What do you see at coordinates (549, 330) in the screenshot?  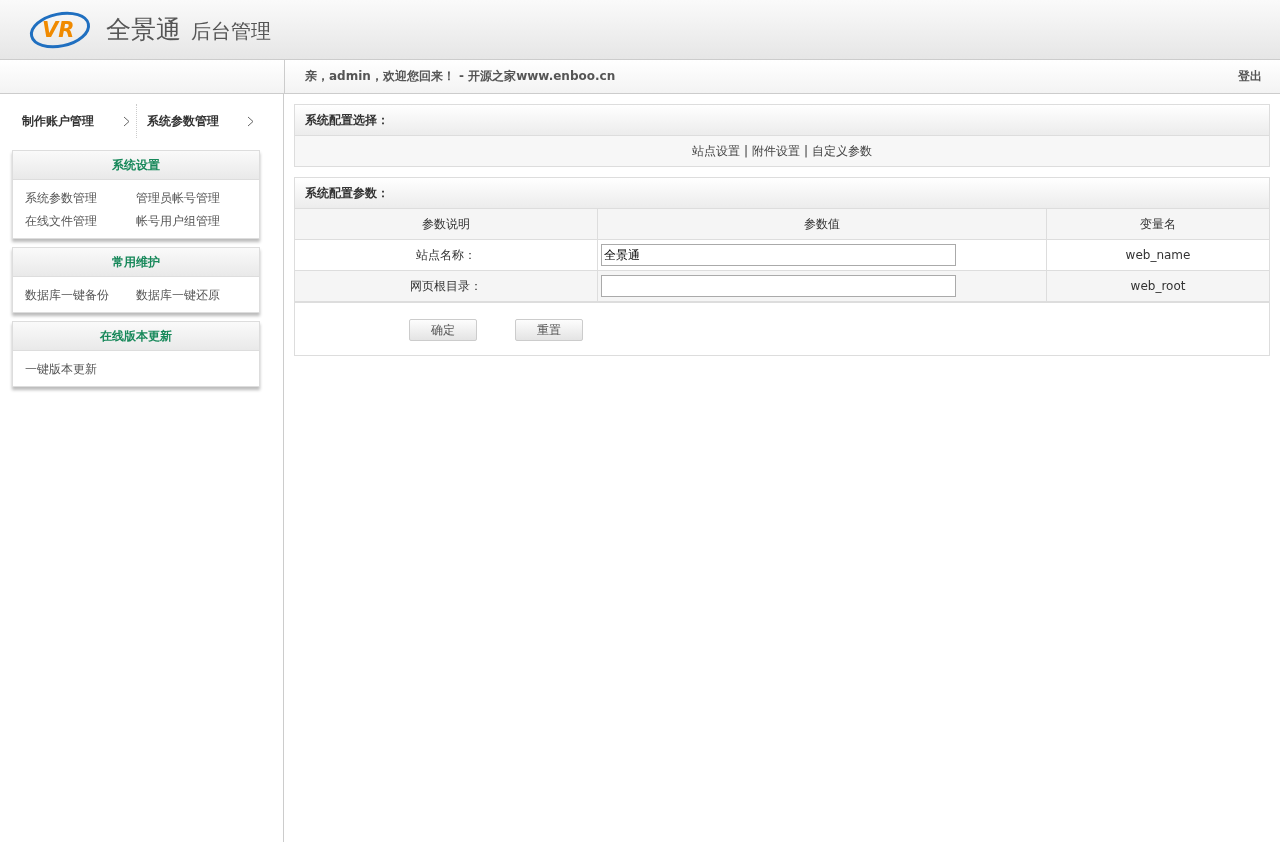 I see `form-button: 重置` at bounding box center [549, 330].